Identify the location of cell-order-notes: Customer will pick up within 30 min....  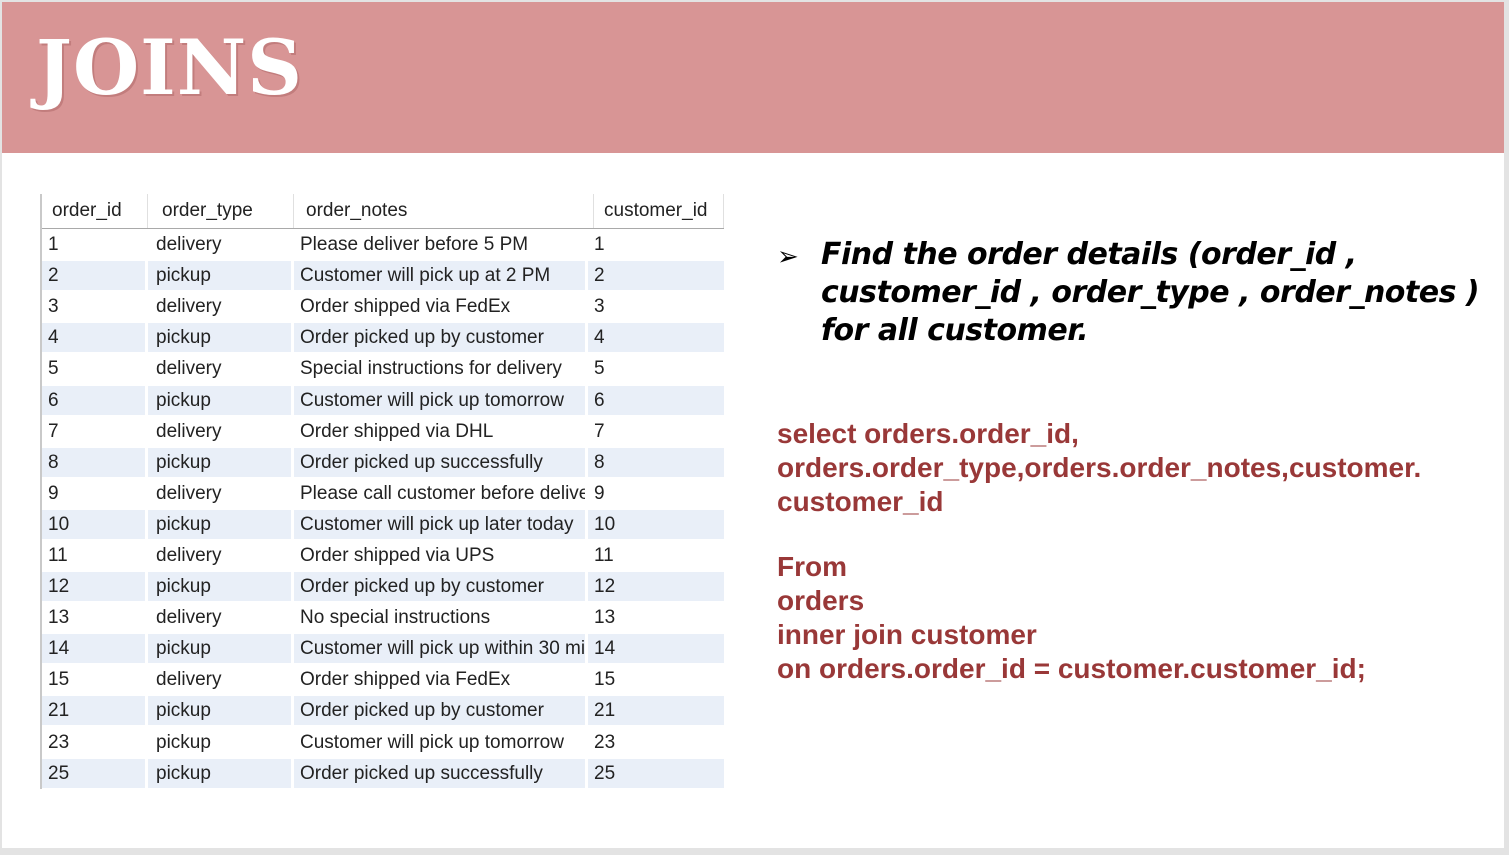
(441, 649).